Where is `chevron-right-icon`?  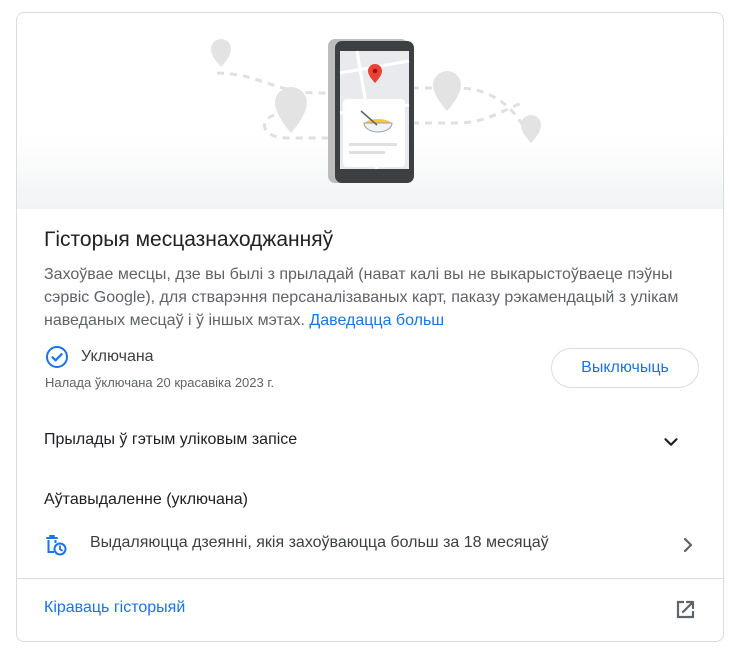
chevron-right-icon is located at coordinates (688, 545).